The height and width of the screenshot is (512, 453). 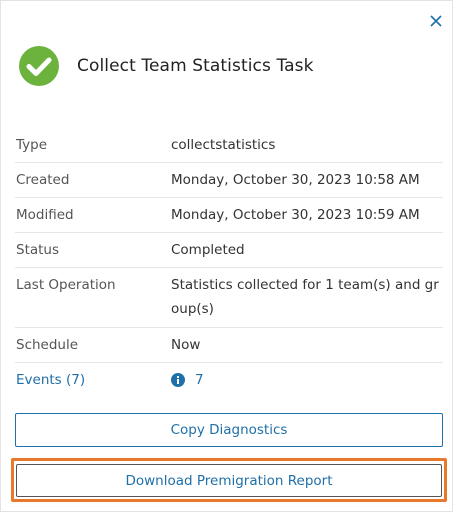 I want to click on property-label: Schedule, so click(x=47, y=345).